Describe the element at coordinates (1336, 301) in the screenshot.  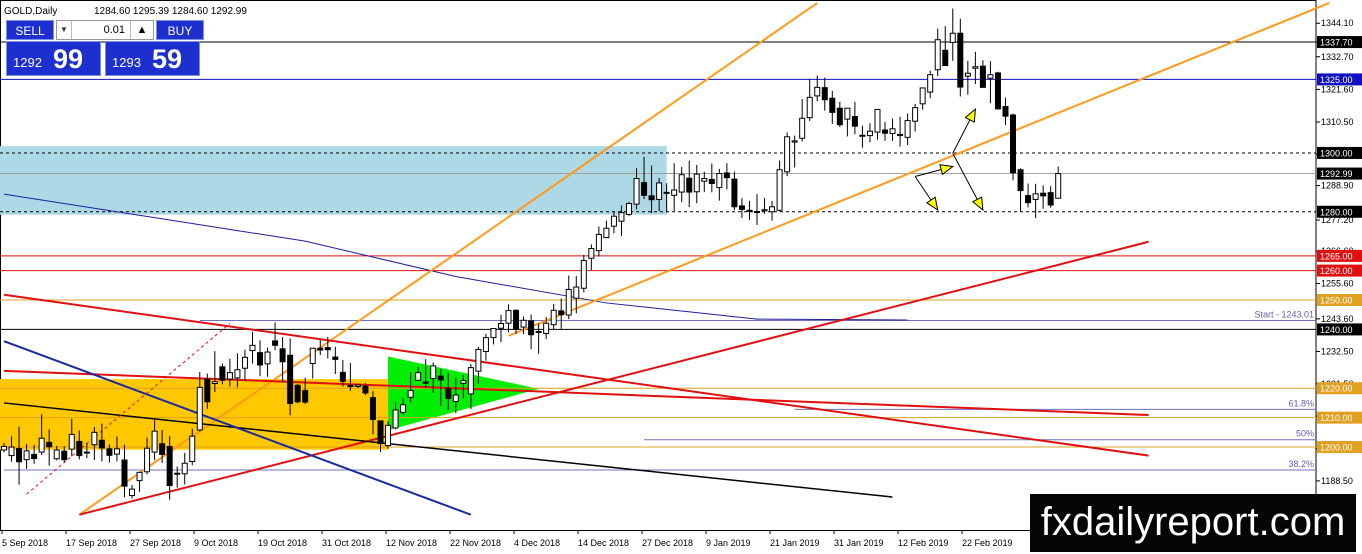
I see `level-label: 1250.00` at that location.